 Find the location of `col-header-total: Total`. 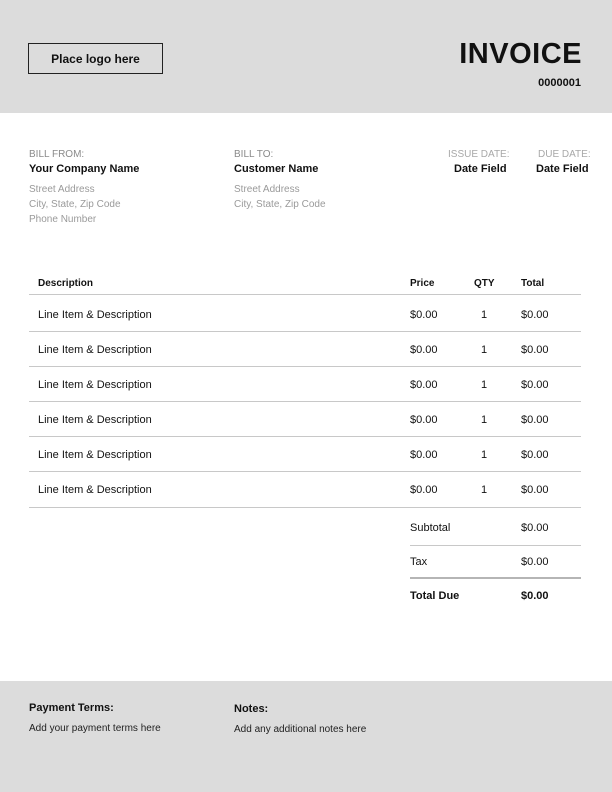

col-header-total: Total is located at coordinates (533, 283).